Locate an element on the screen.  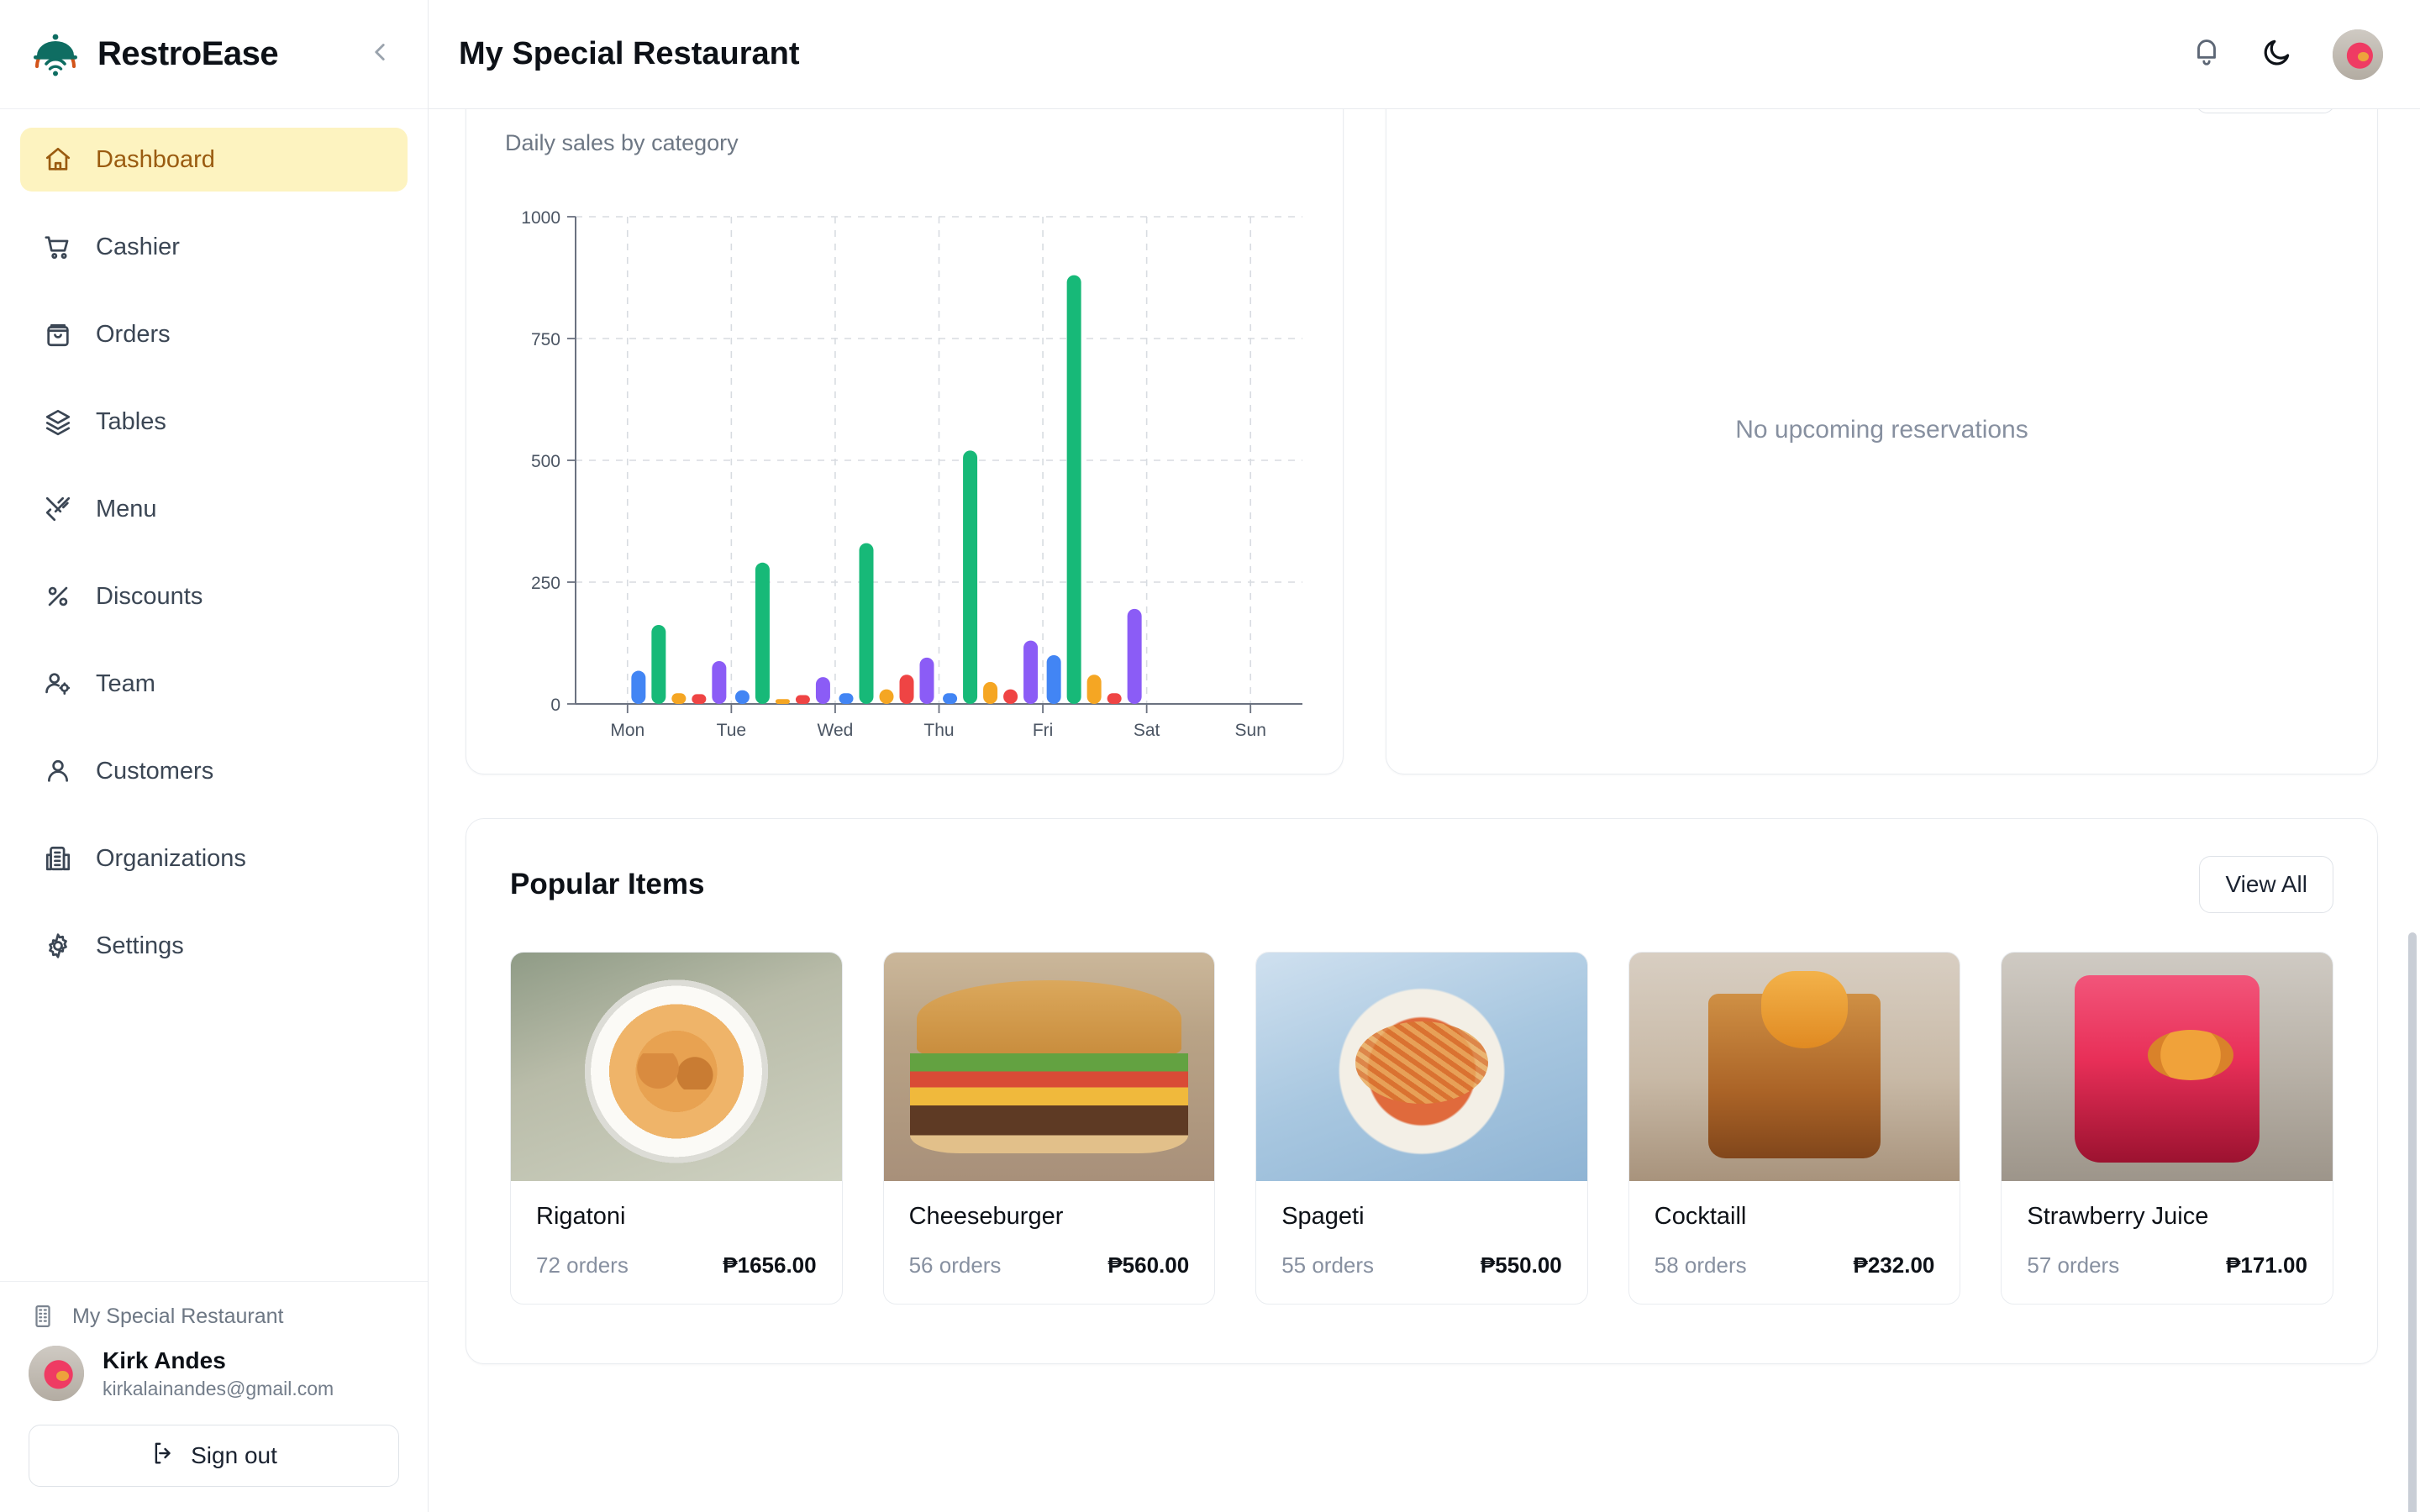
vertical-scrollbar is located at coordinates (2412, 1222).